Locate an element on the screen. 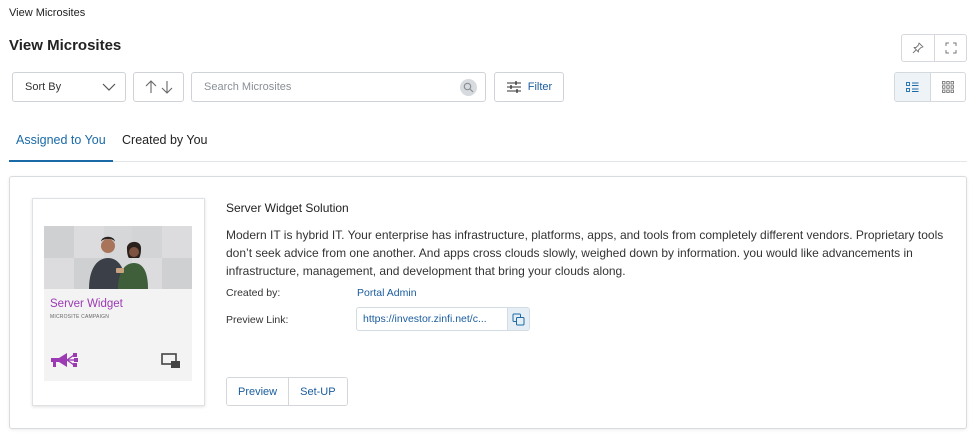 The height and width of the screenshot is (437, 974). fullscreen-icon is located at coordinates (950, 48).